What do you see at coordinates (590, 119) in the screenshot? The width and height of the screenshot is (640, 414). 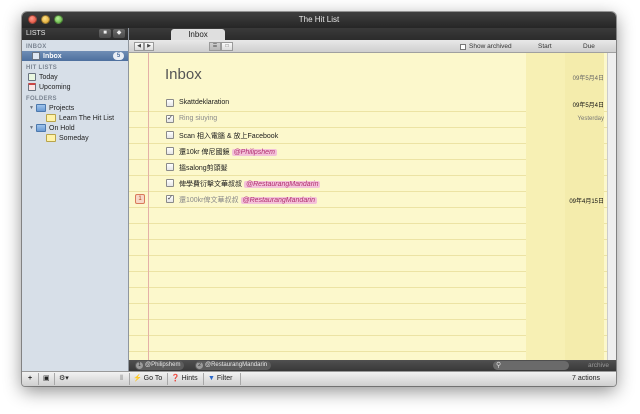 I see `task-due-date: Yesterday` at bounding box center [590, 119].